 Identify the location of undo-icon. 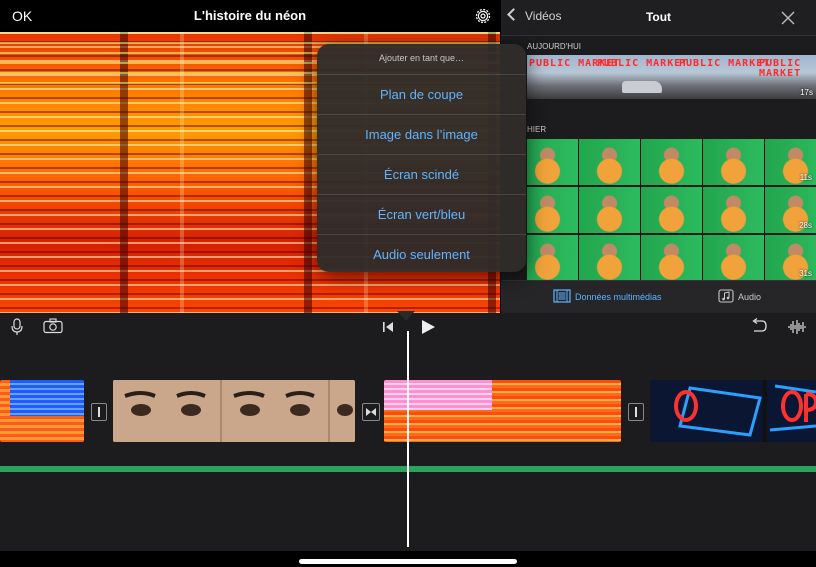
(759, 326).